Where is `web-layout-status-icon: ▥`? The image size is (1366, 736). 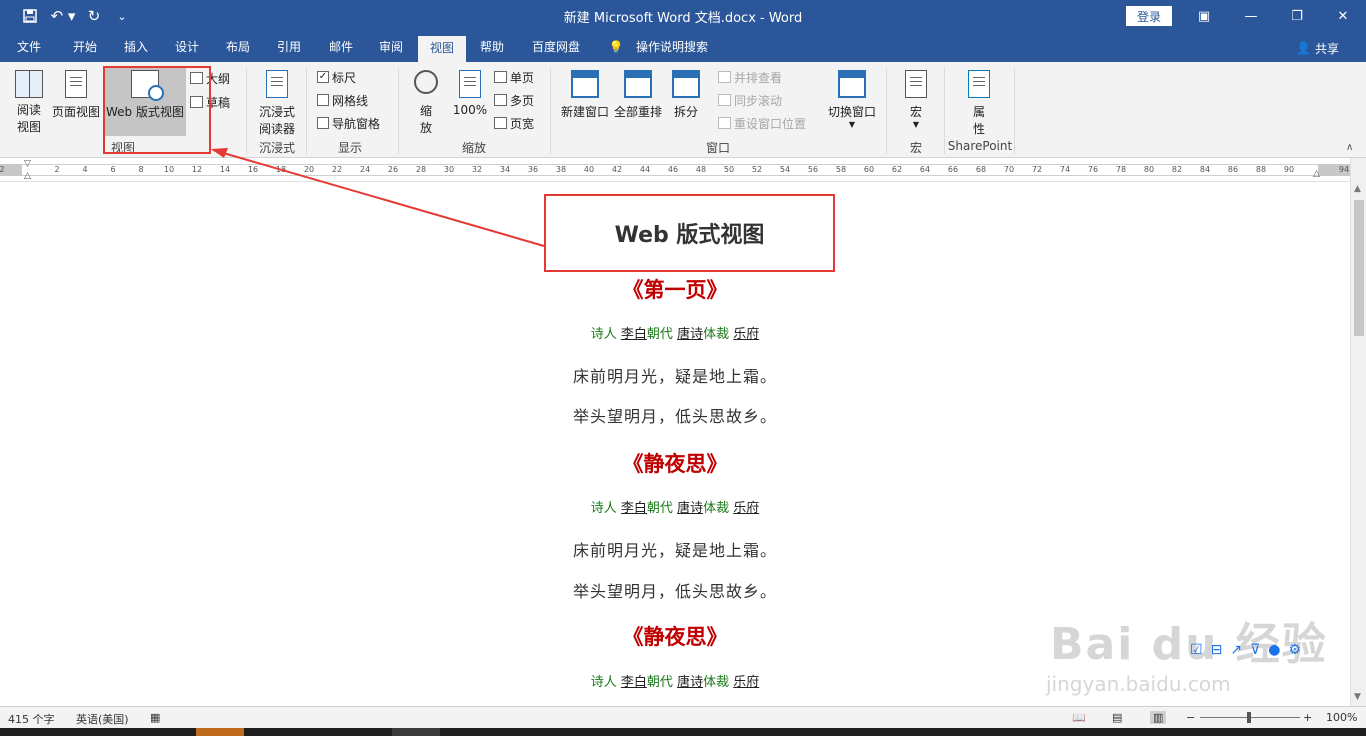
web-layout-status-icon: ▥ is located at coordinates (1158, 717).